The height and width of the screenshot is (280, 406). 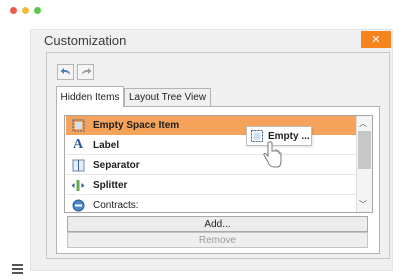 I want to click on close-button: ✕, so click(x=376, y=39).